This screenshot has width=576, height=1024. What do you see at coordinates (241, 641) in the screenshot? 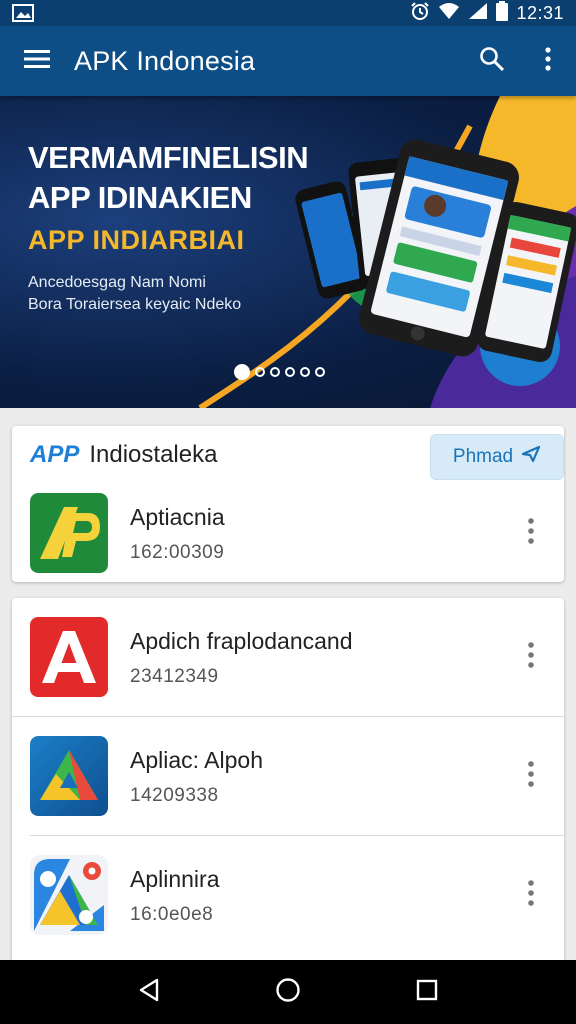
I see `app-name: Apdich fraplodancand` at bounding box center [241, 641].